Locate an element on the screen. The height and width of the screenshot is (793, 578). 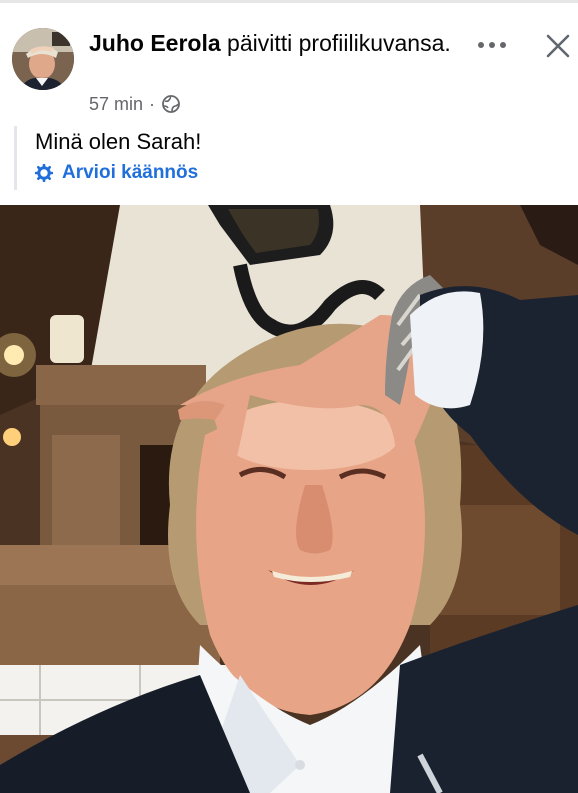
close-button is located at coordinates (558, 46).